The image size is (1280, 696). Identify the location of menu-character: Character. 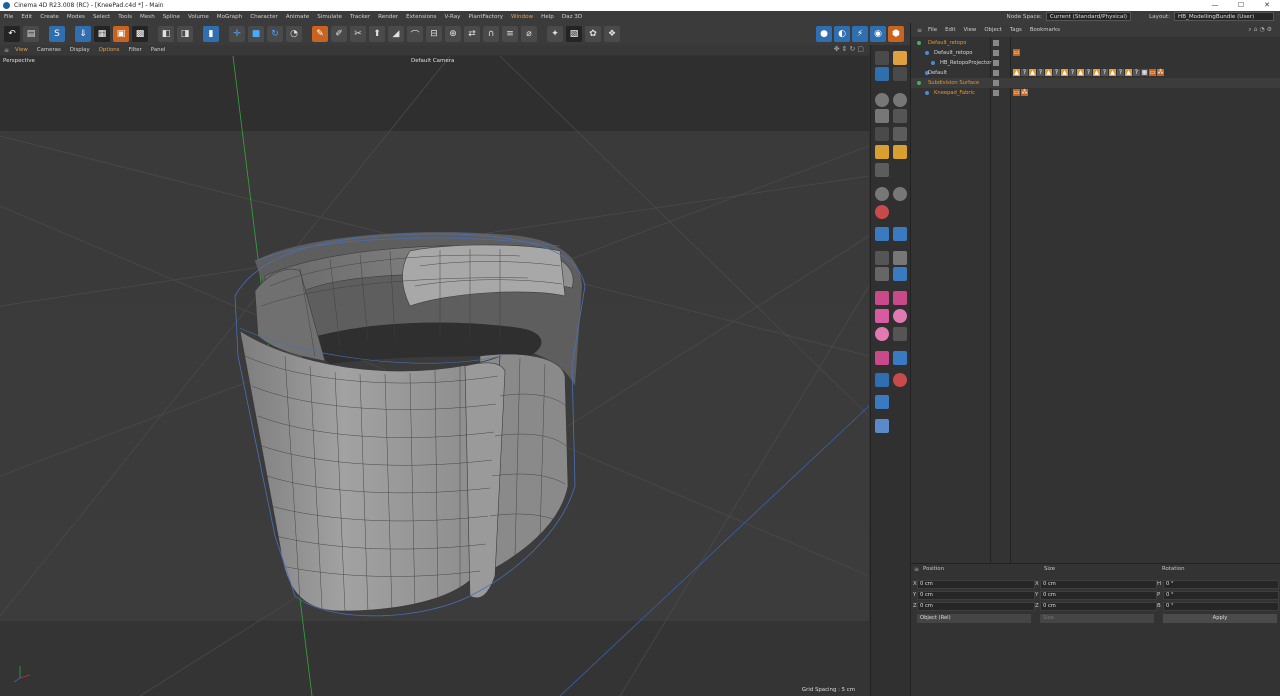
(264, 17).